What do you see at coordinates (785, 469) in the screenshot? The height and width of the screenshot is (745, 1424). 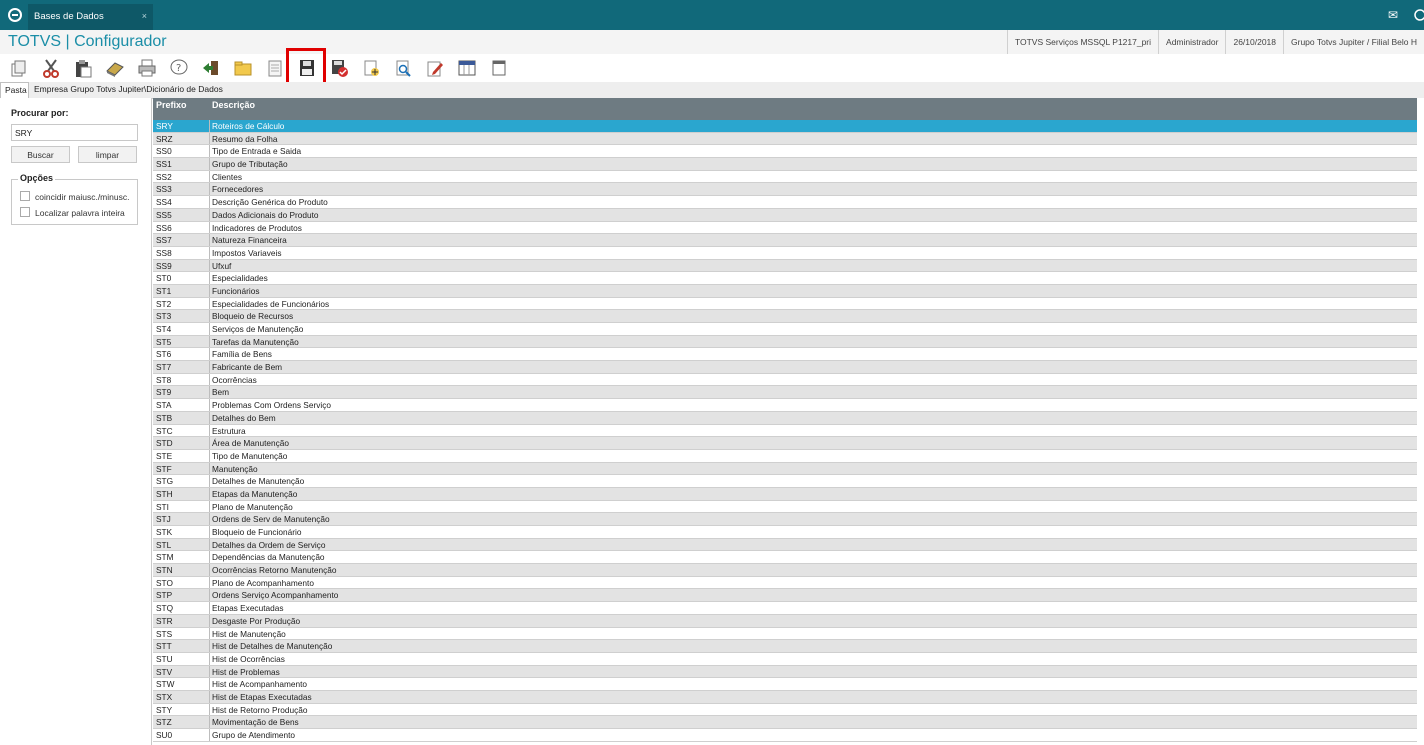 I see `table-row: STF Manutenção` at bounding box center [785, 469].